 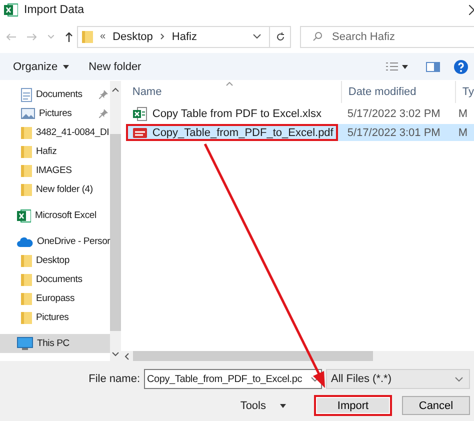 I want to click on dialog-button: Cancel, so click(x=436, y=405).